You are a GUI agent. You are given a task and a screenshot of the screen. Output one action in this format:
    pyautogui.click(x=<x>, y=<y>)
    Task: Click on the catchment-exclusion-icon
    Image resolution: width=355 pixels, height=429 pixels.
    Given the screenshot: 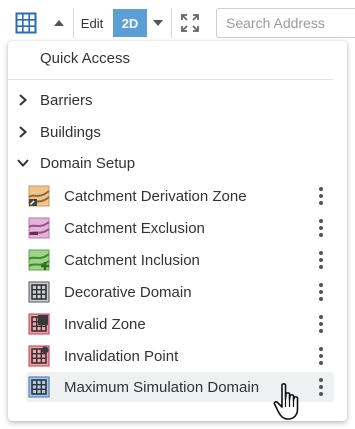 What is the action you would take?
    pyautogui.click(x=39, y=228)
    